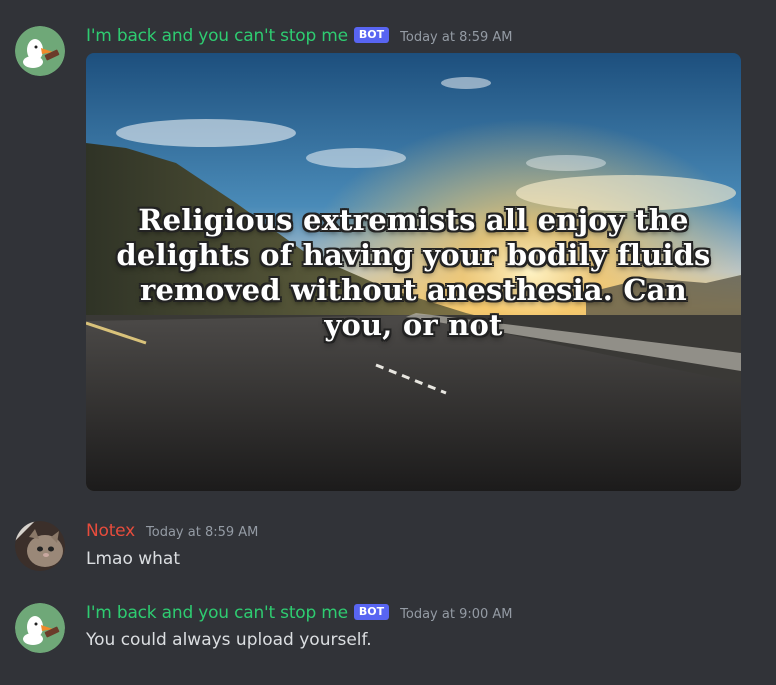  I want to click on username: Notex, so click(110, 531).